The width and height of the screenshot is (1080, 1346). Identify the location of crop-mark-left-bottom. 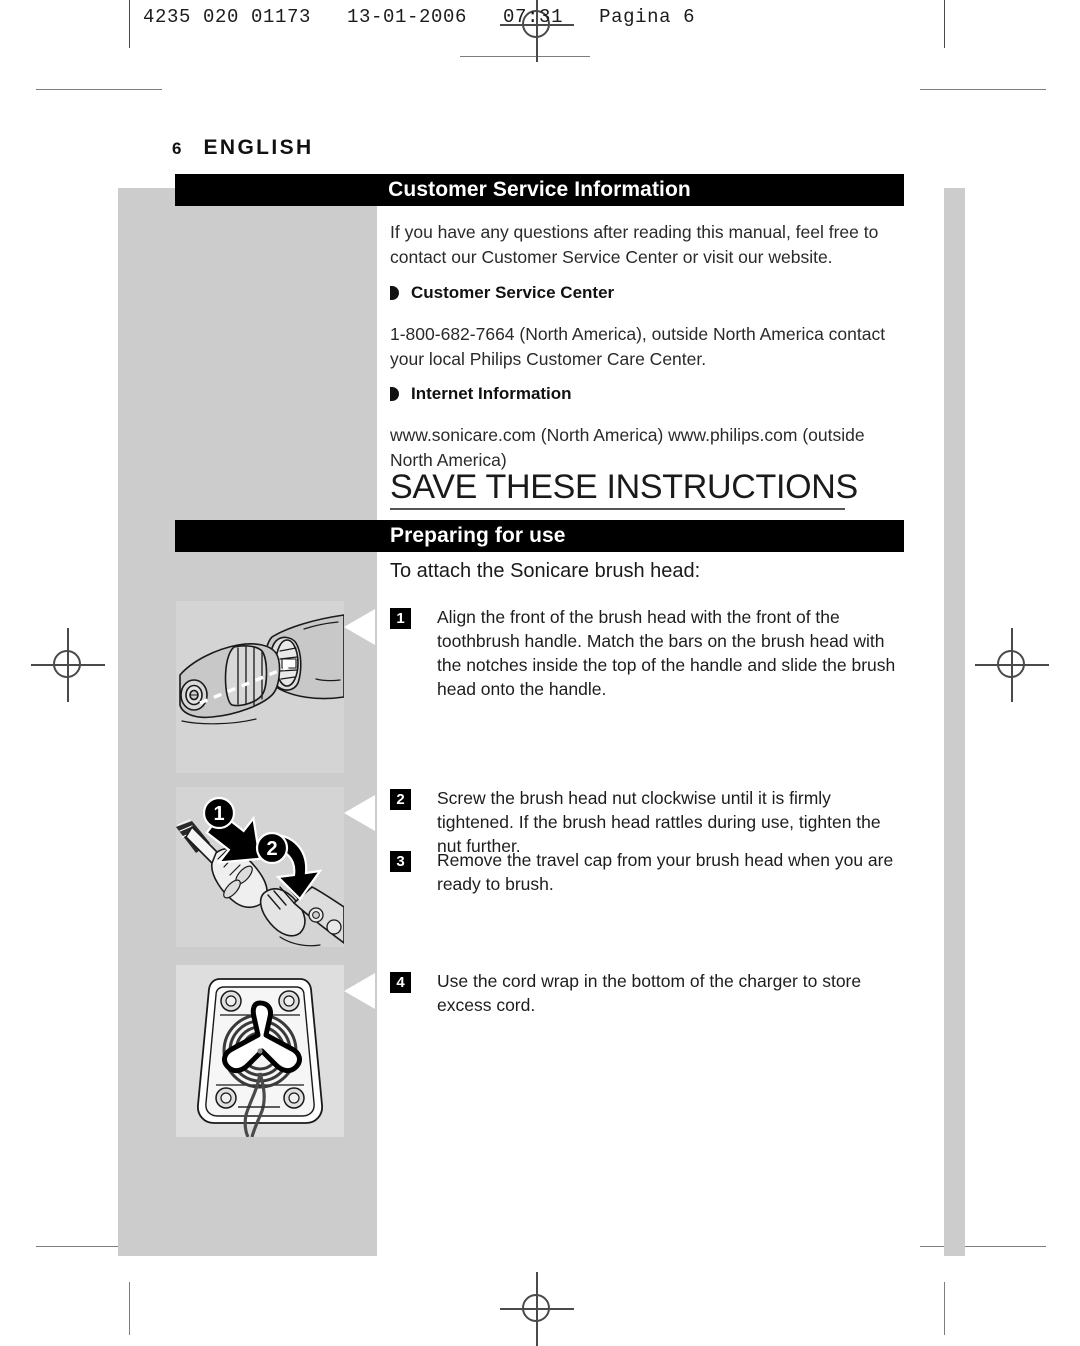
(129, 1308).